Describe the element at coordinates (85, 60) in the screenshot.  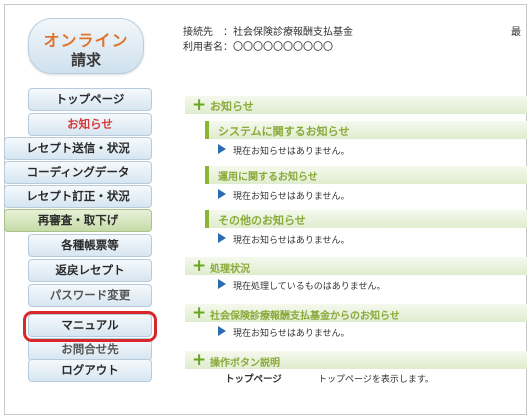
I see `logo-text-line2: 請求` at that location.